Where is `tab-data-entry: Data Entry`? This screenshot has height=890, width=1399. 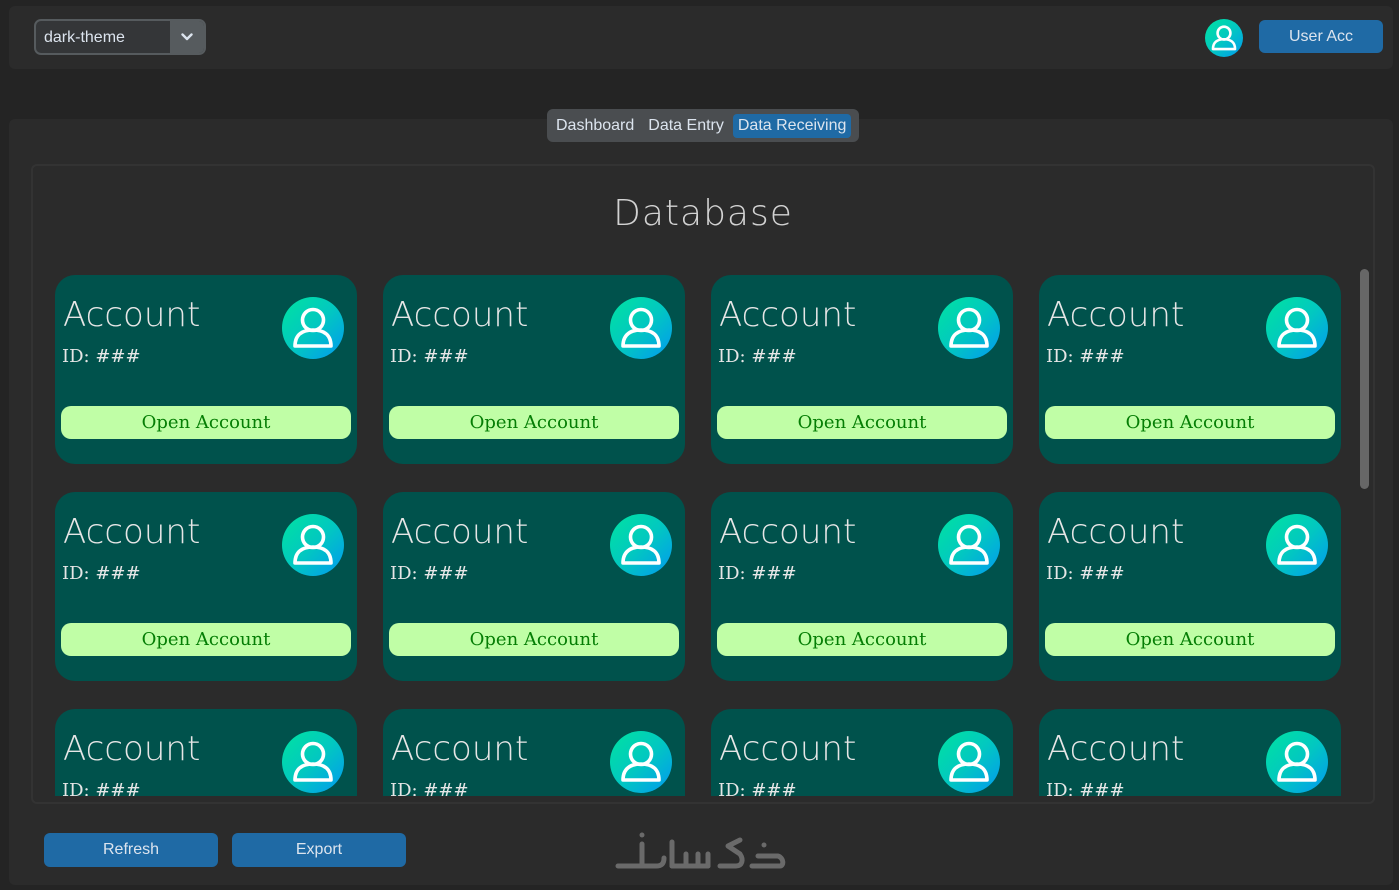 tab-data-entry: Data Entry is located at coordinates (686, 126).